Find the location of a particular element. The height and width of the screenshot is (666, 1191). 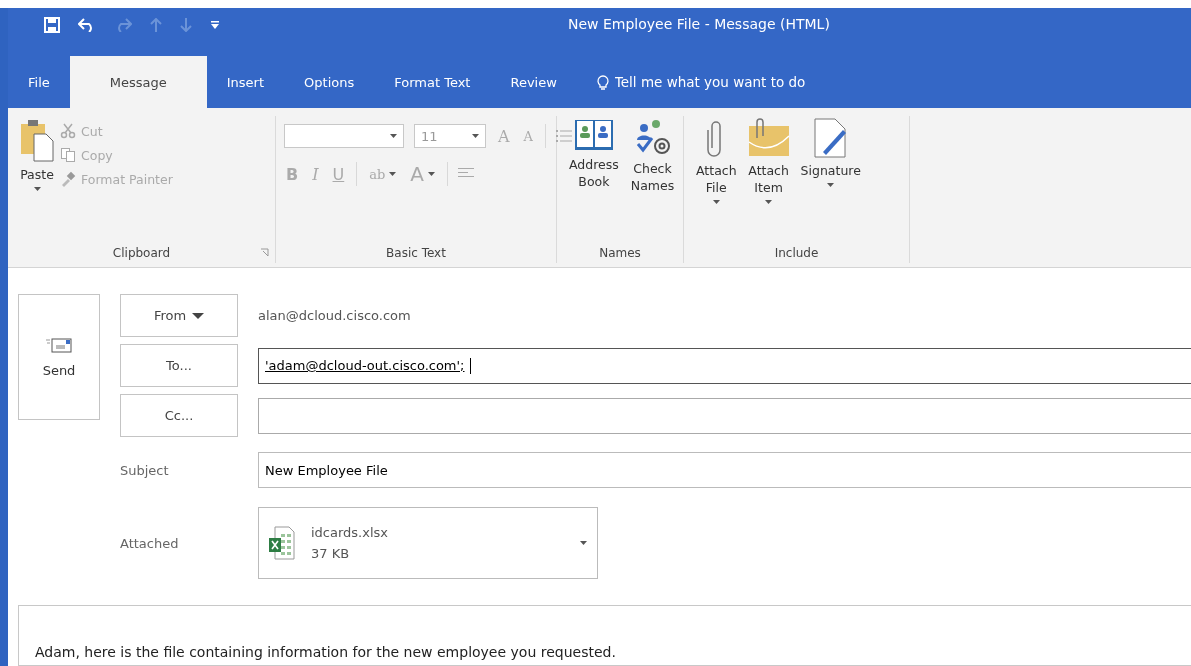

align-left-icon is located at coordinates (466, 174).